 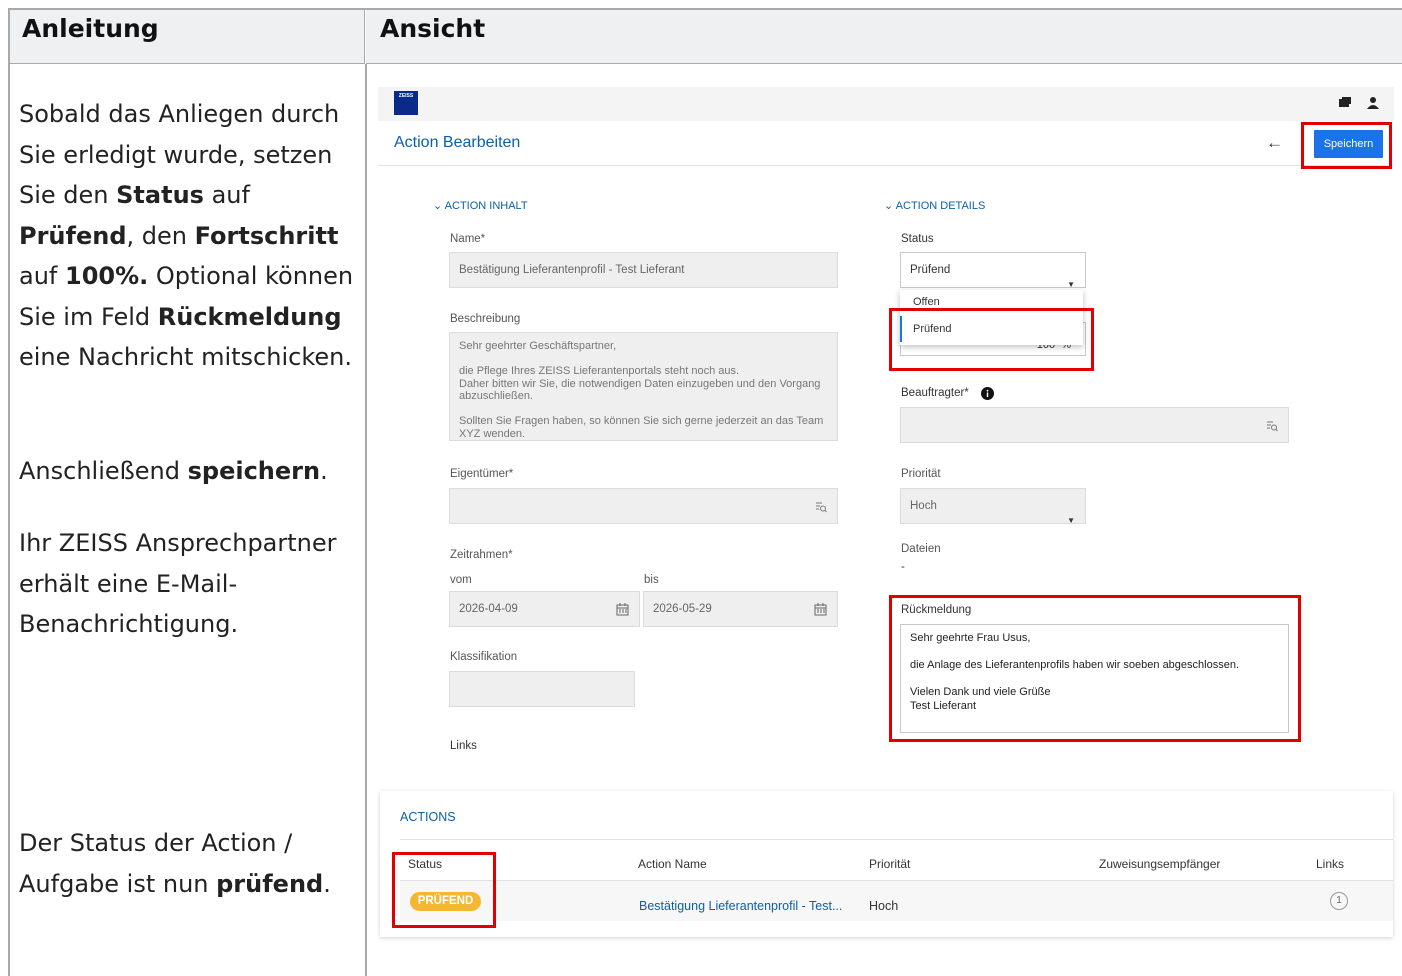 What do you see at coordinates (444, 890) in the screenshot?
I see `highlight-status-column` at bounding box center [444, 890].